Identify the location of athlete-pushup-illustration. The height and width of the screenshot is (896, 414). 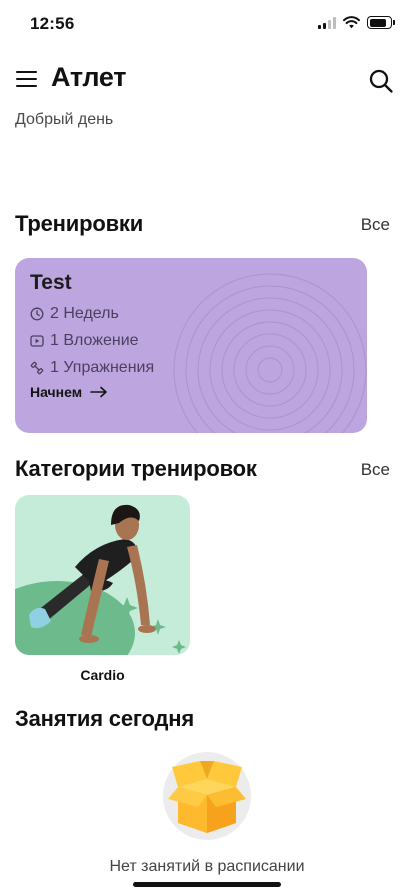
(100, 579).